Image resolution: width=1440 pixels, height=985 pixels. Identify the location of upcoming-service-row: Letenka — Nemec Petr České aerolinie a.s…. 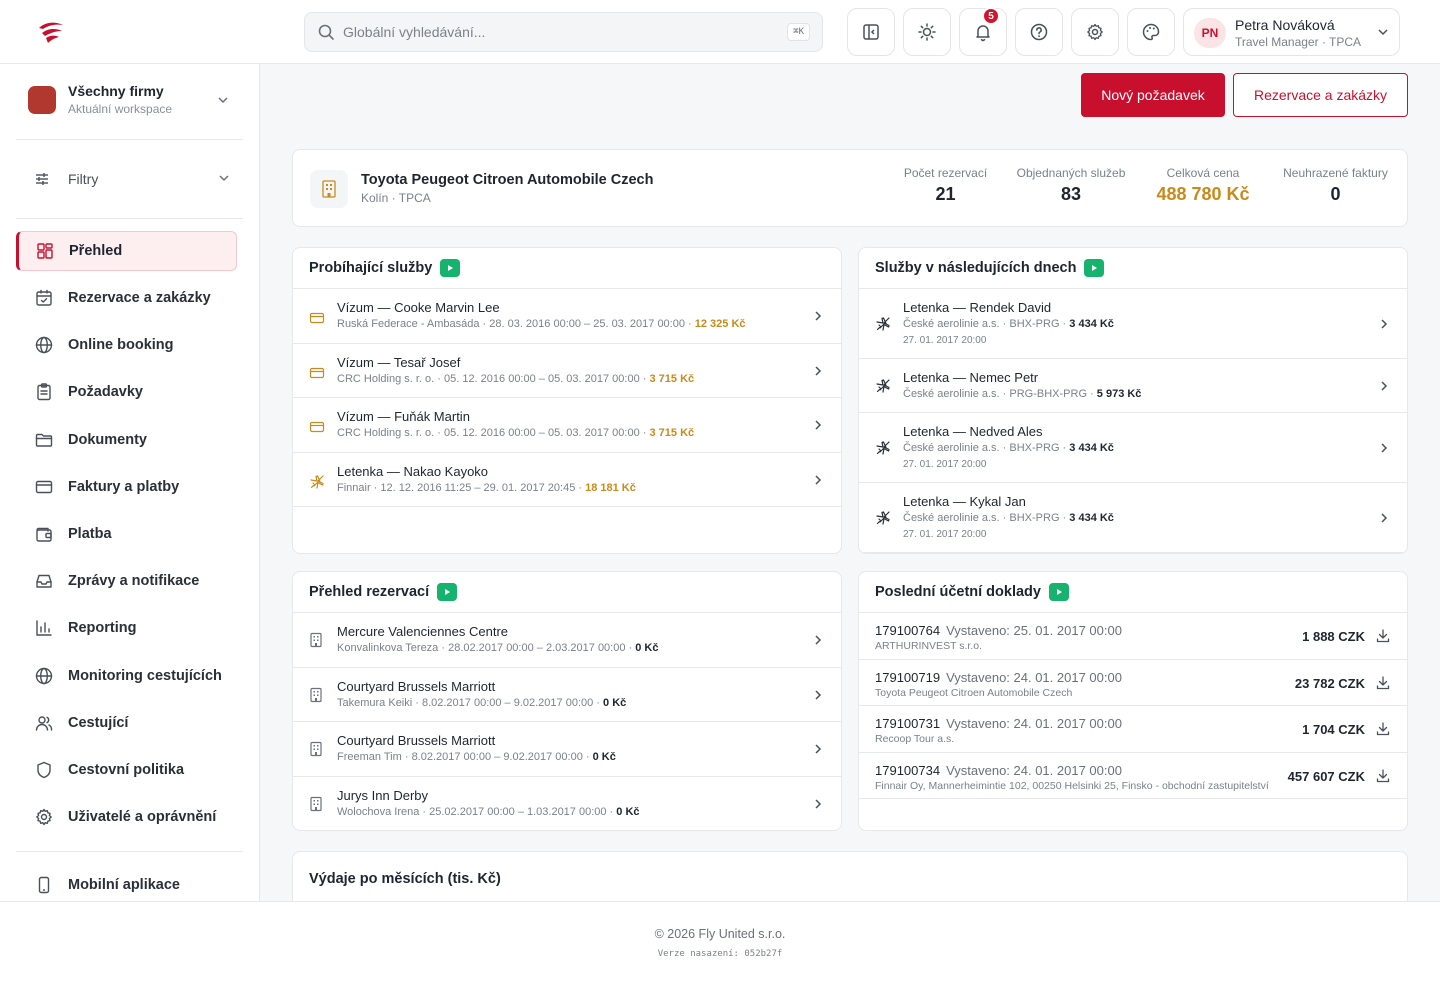
(1133, 386).